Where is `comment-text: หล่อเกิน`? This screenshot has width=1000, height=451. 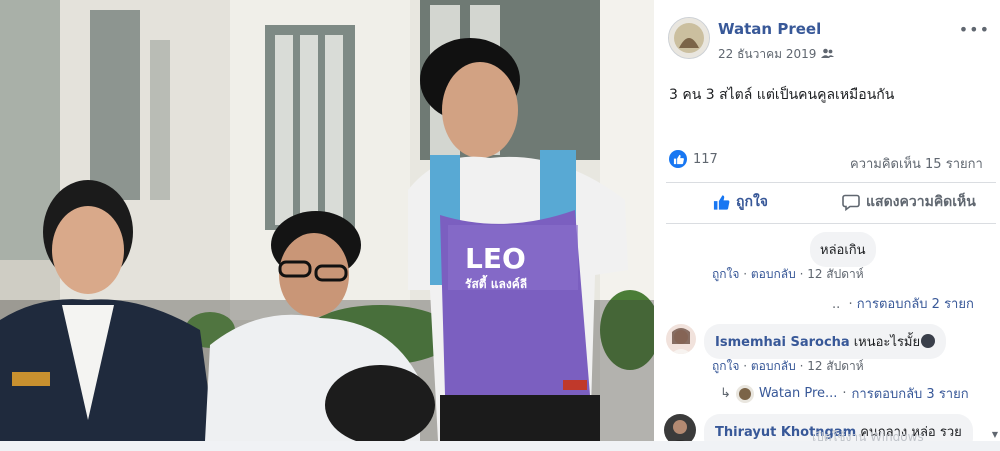
comment-text: หล่อเกิน is located at coordinates (843, 250).